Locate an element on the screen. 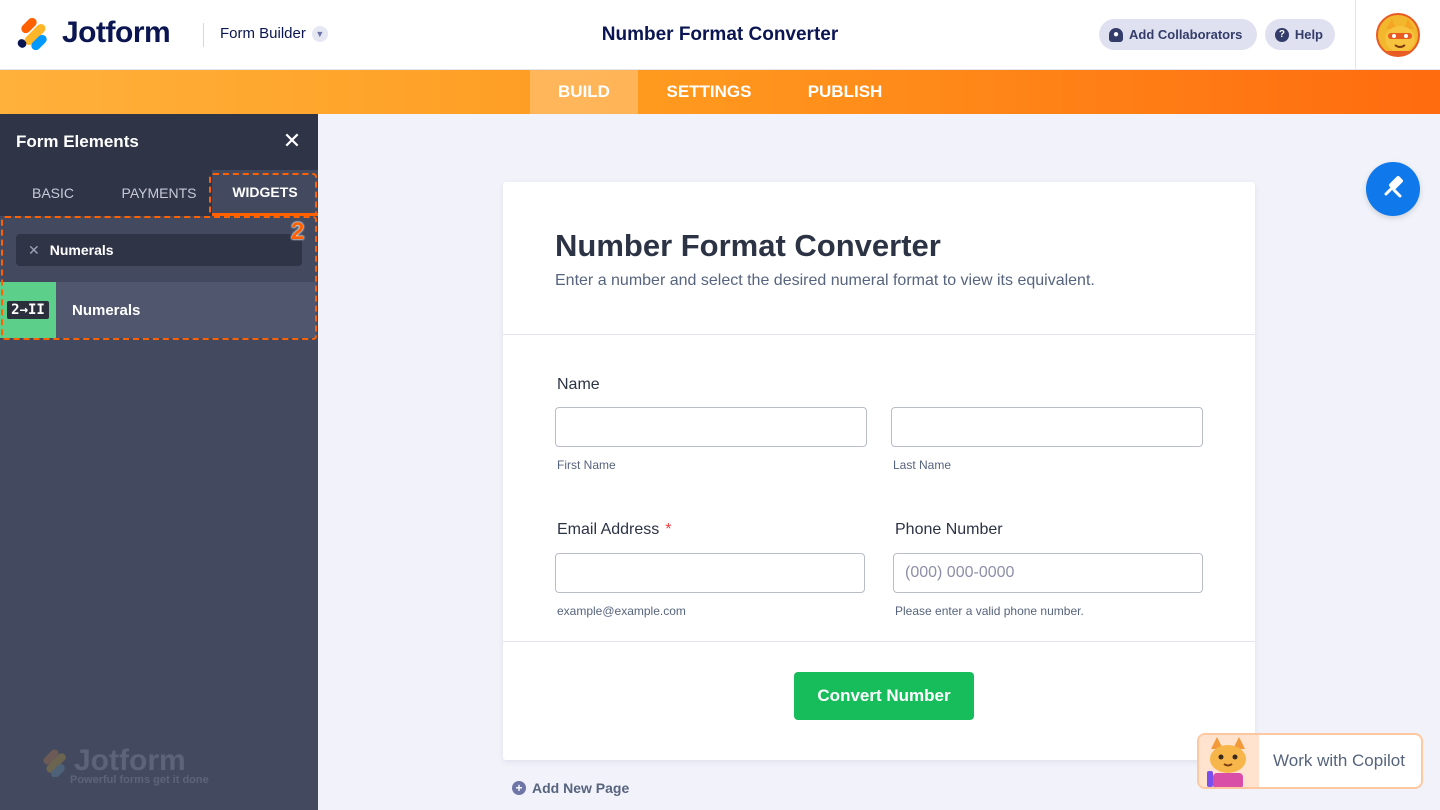 The image size is (1440, 810). copilot-button: Work with Copilot is located at coordinates (1310, 761).